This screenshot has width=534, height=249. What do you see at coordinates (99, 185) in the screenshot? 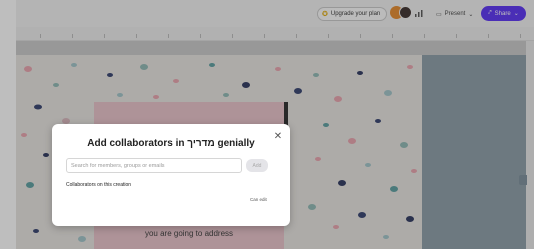
I see `collaborators-section-label: Collaborators on this creation` at bounding box center [99, 185].